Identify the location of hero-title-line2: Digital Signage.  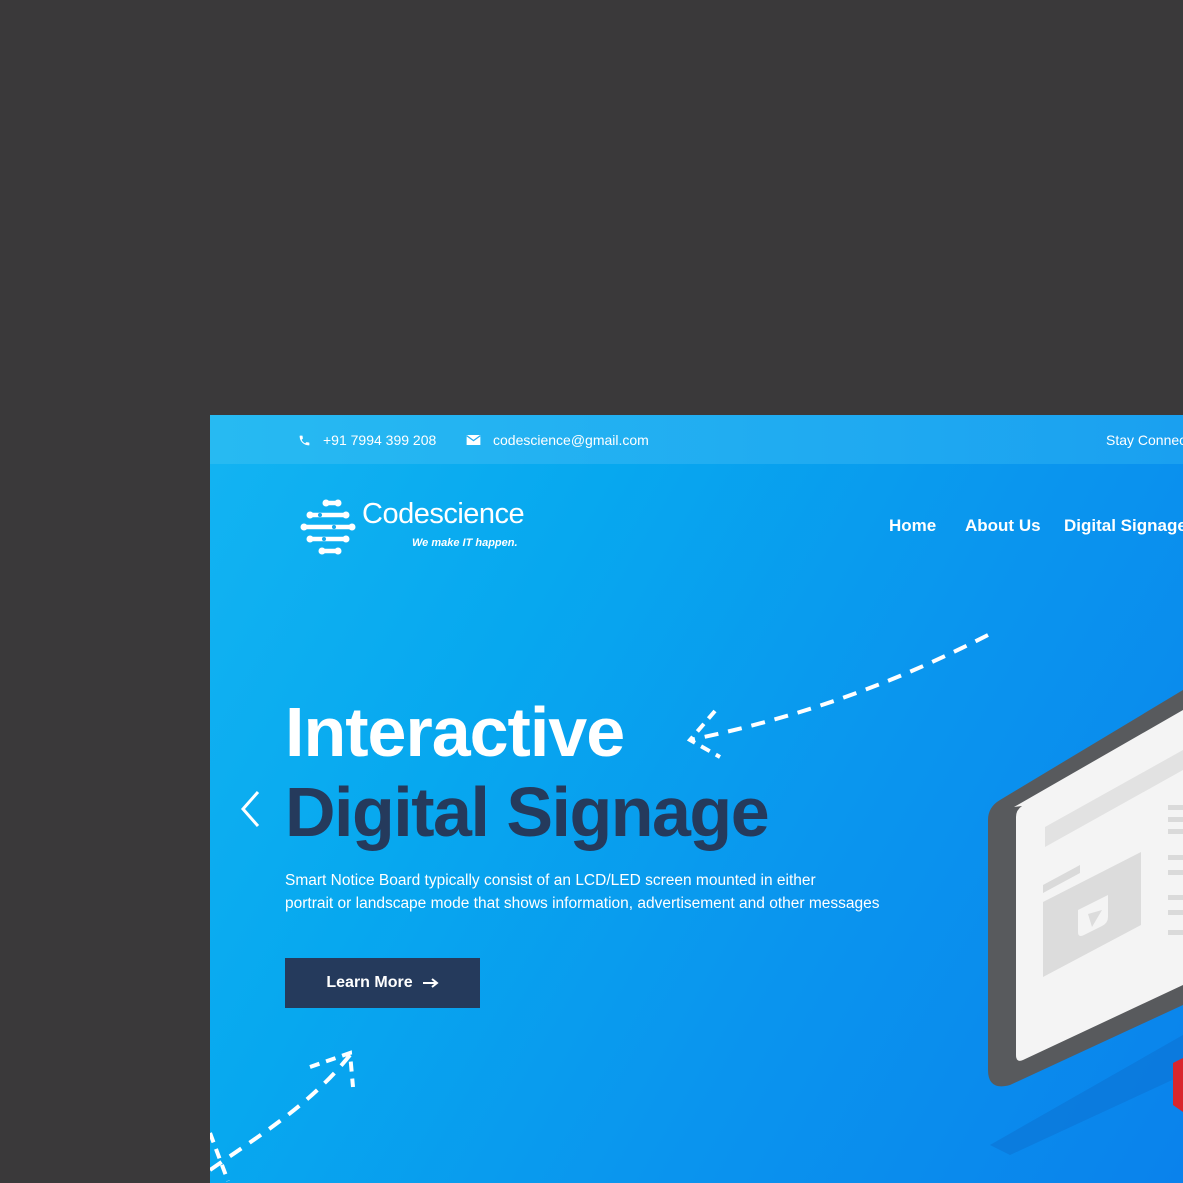
(527, 812).